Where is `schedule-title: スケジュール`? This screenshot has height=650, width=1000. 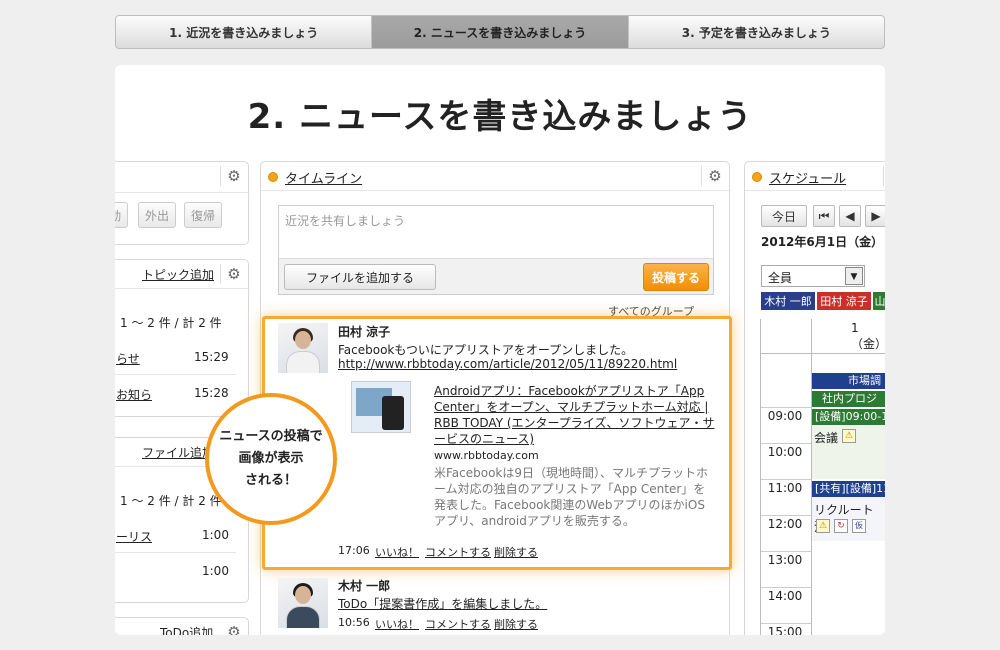 schedule-title: スケジュール is located at coordinates (807, 177).